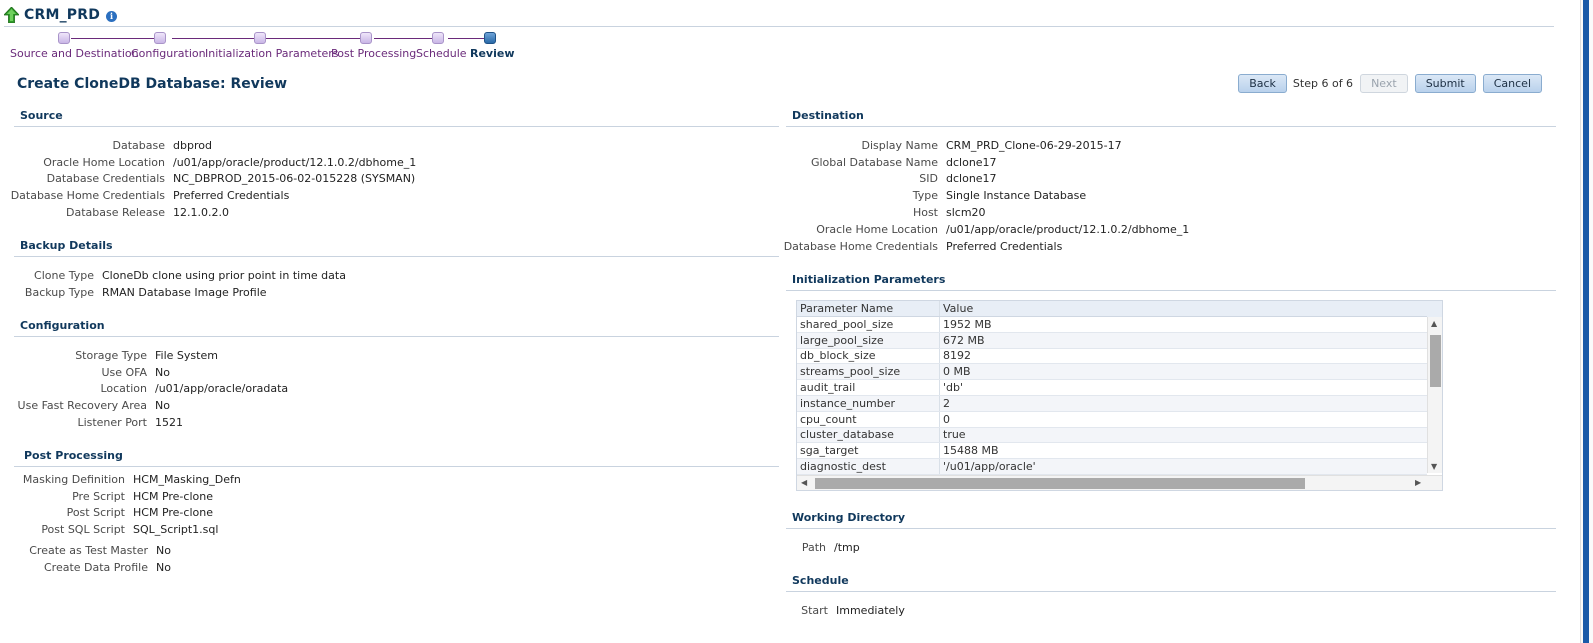 This screenshot has height=643, width=1593. Describe the element at coordinates (152, 84) in the screenshot. I see `page-title: Create CloneDB Database: Review` at that location.